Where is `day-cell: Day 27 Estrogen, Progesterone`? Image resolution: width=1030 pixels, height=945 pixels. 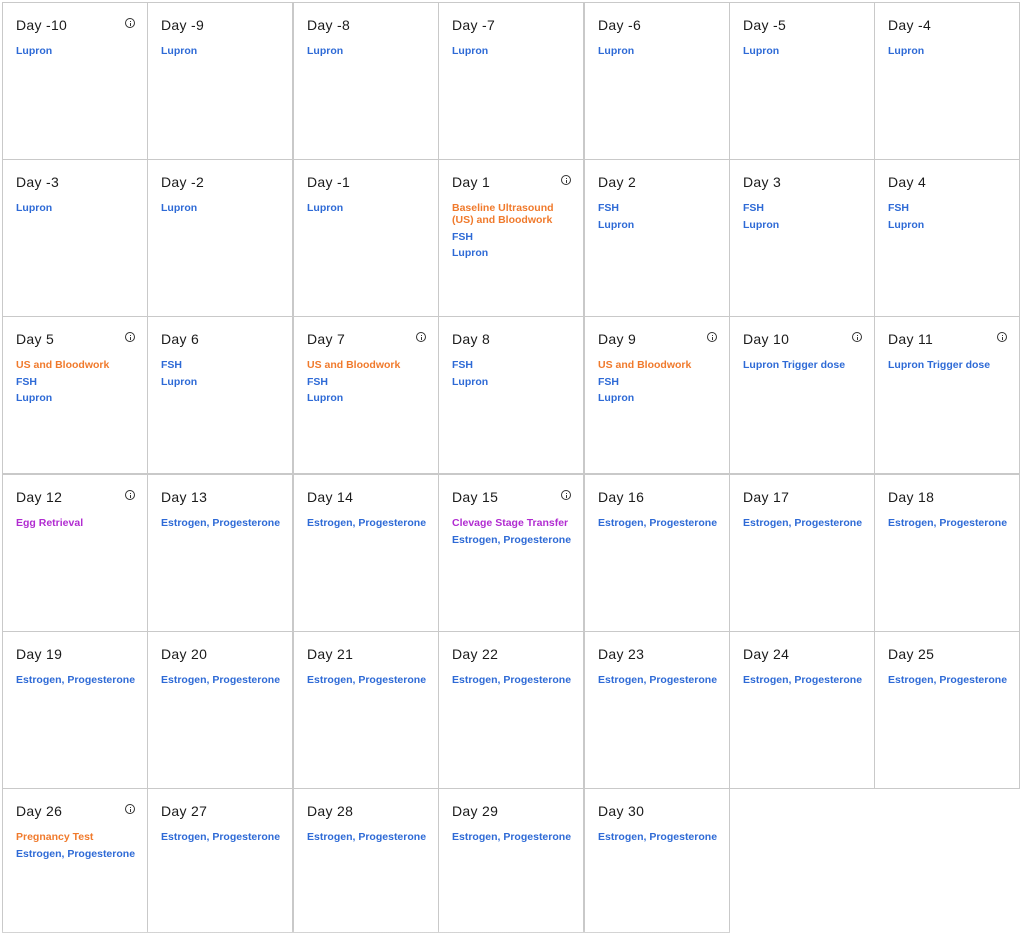
day-cell: Day 27 Estrogen, Progesterone is located at coordinates (220, 860).